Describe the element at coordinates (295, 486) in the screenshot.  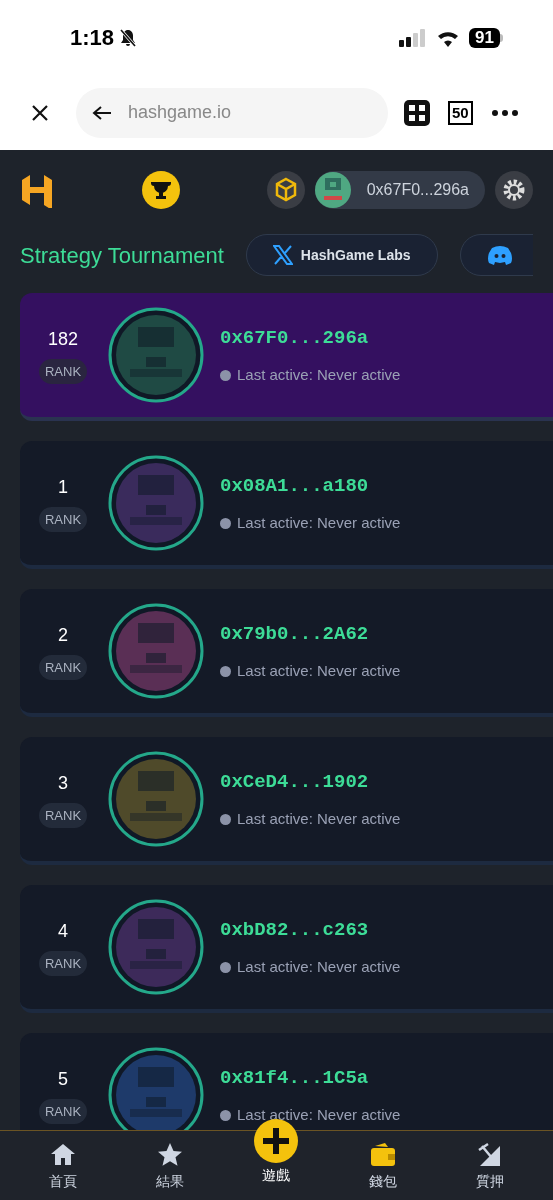
I see `player-address: 0x08A1...a180` at that location.